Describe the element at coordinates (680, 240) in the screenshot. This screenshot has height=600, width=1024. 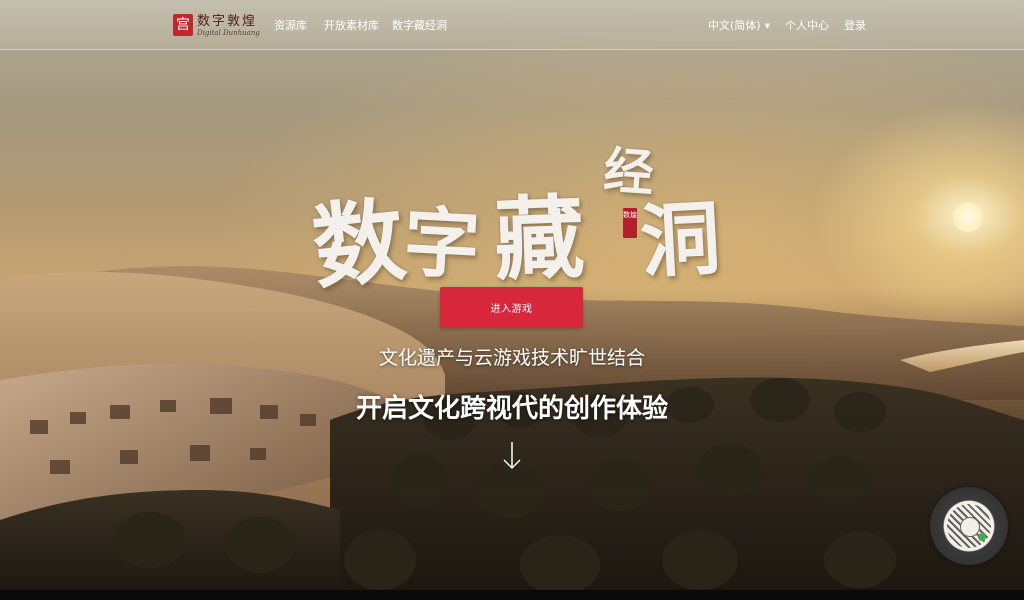
I see `calligraphy-char: 洞` at that location.